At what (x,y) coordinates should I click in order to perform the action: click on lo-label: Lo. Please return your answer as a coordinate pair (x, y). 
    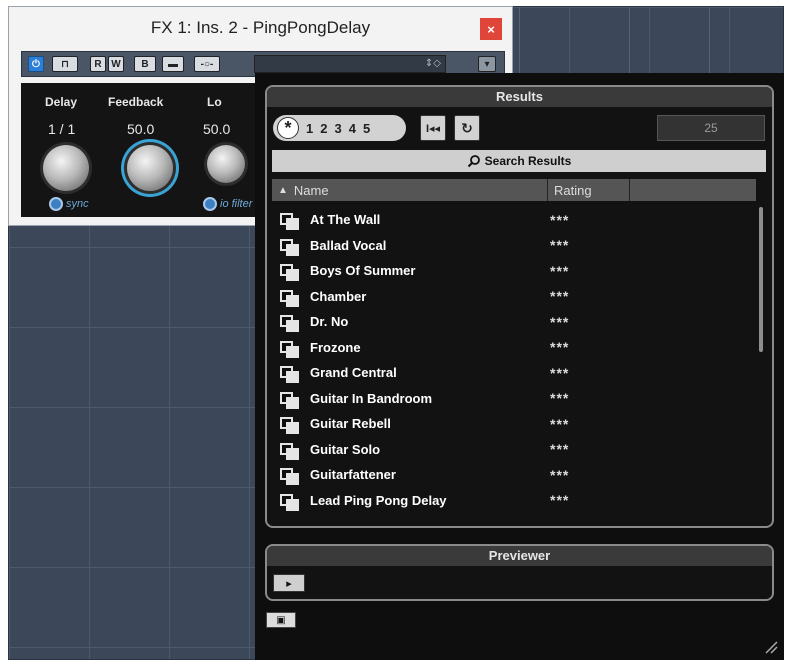
    Looking at the image, I should click on (214, 102).